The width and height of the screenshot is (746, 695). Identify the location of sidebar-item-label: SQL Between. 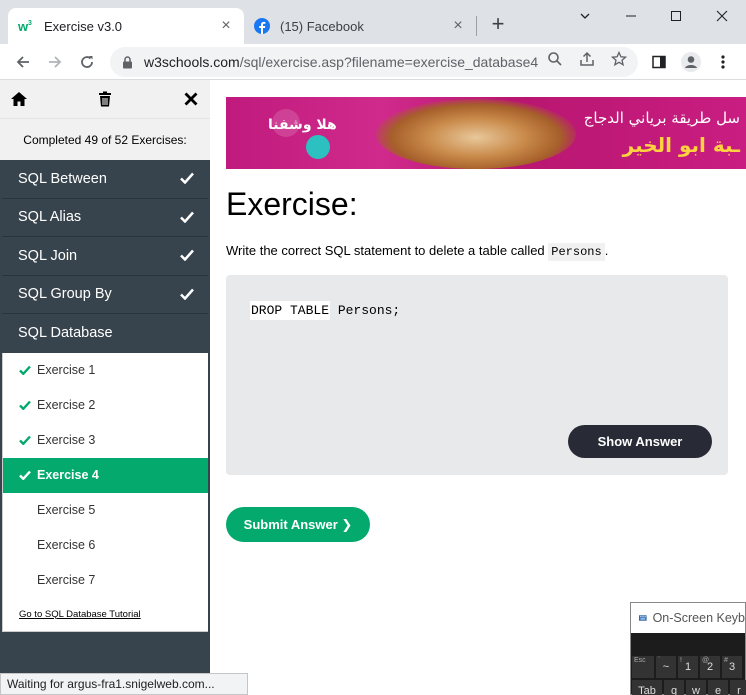
(62, 178).